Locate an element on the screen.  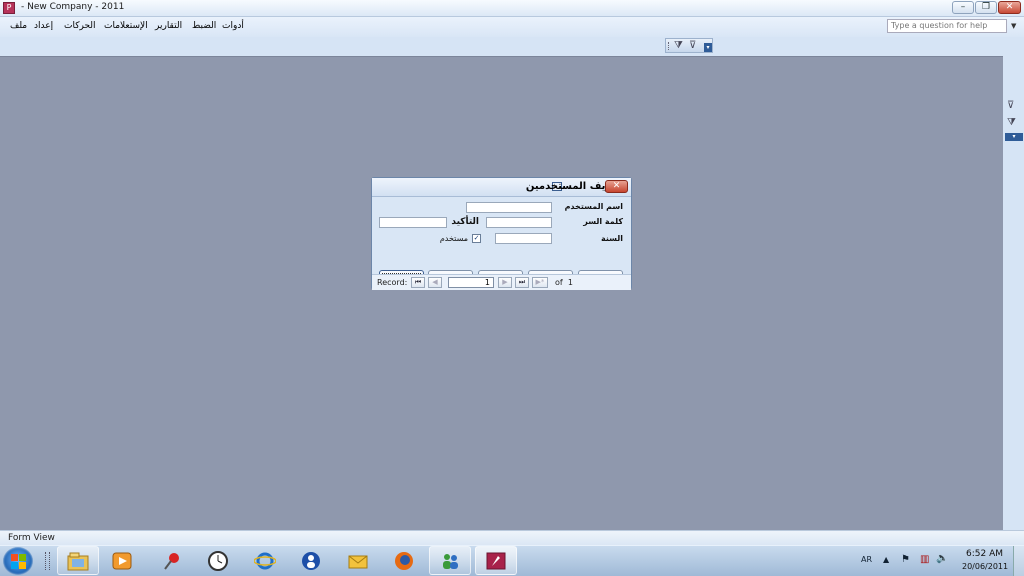
clock-time: 6:52 AM is located at coordinates (984, 554).